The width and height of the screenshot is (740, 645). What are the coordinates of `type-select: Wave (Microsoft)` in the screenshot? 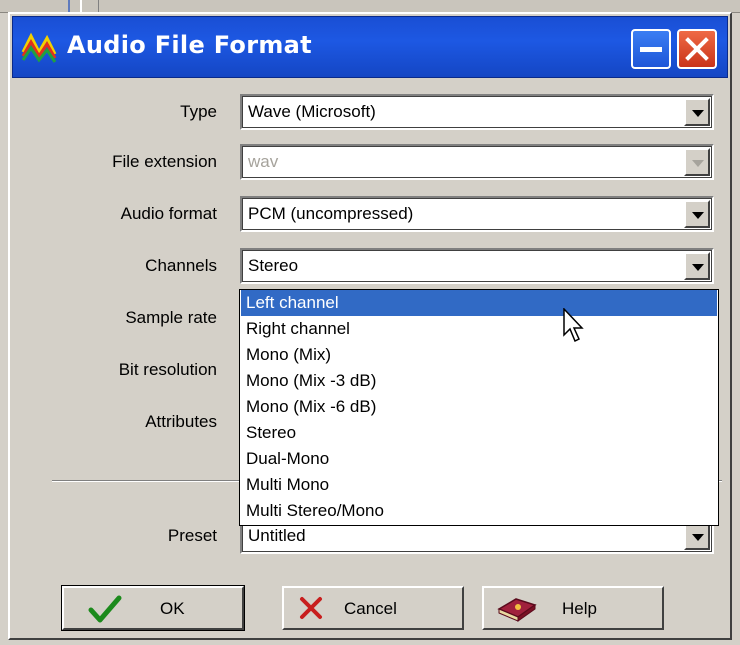 It's located at (477, 112).